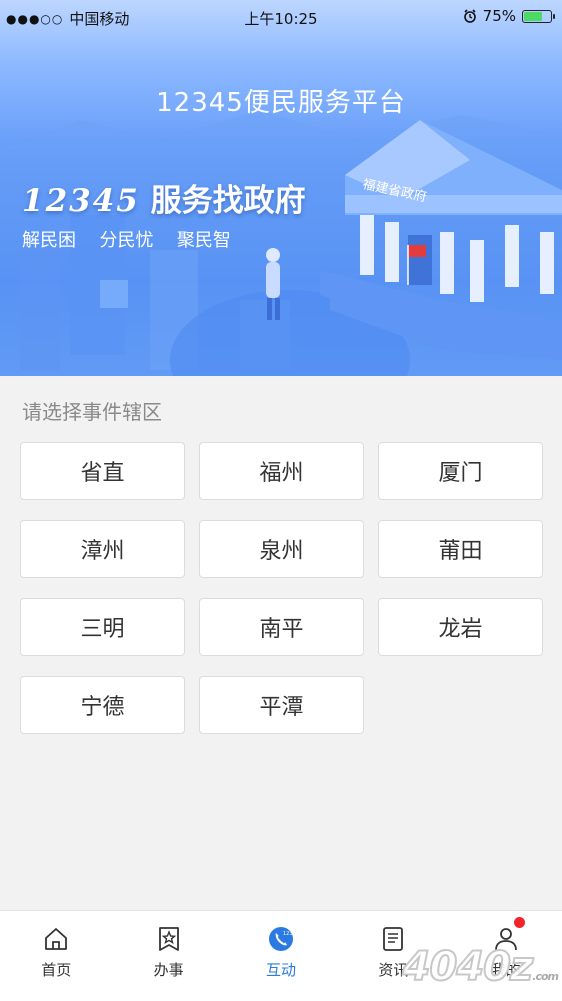  Describe the element at coordinates (393, 939) in the screenshot. I see `document-icon` at that location.